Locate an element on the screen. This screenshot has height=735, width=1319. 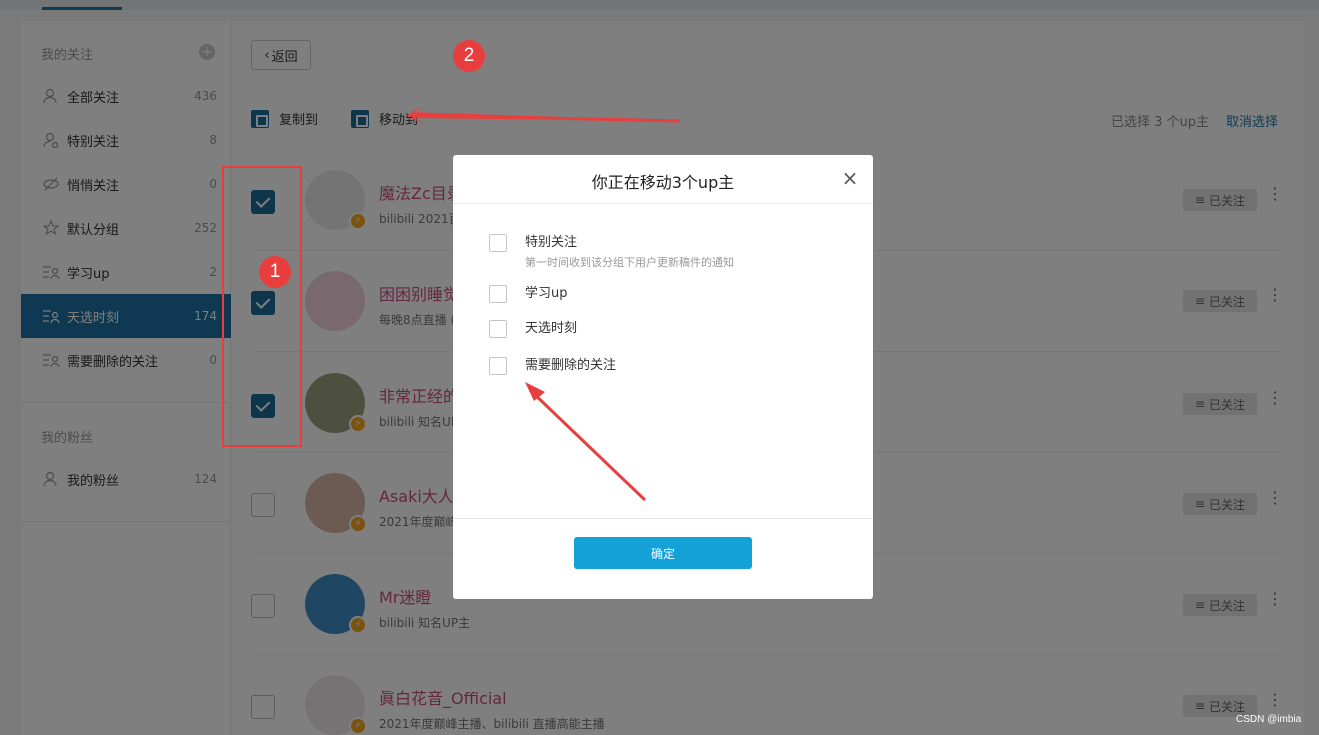
watermark: CSDN @imbia is located at coordinates (1269, 719).